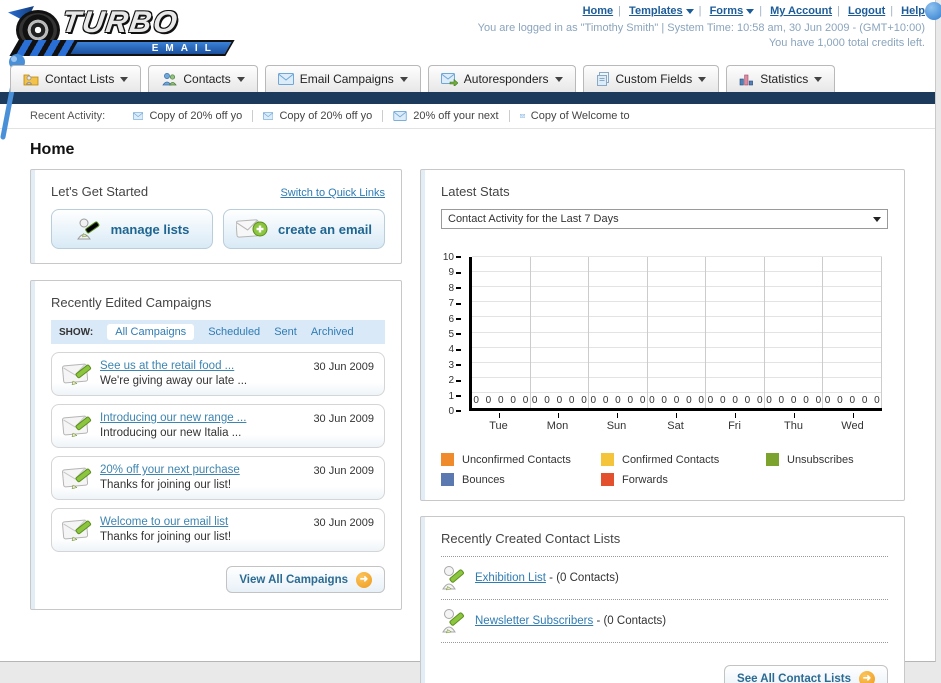 Image resolution: width=941 pixels, height=683 pixels. Describe the element at coordinates (151, 332) in the screenshot. I see `tab-all-campaigns: All Campaigns` at that location.